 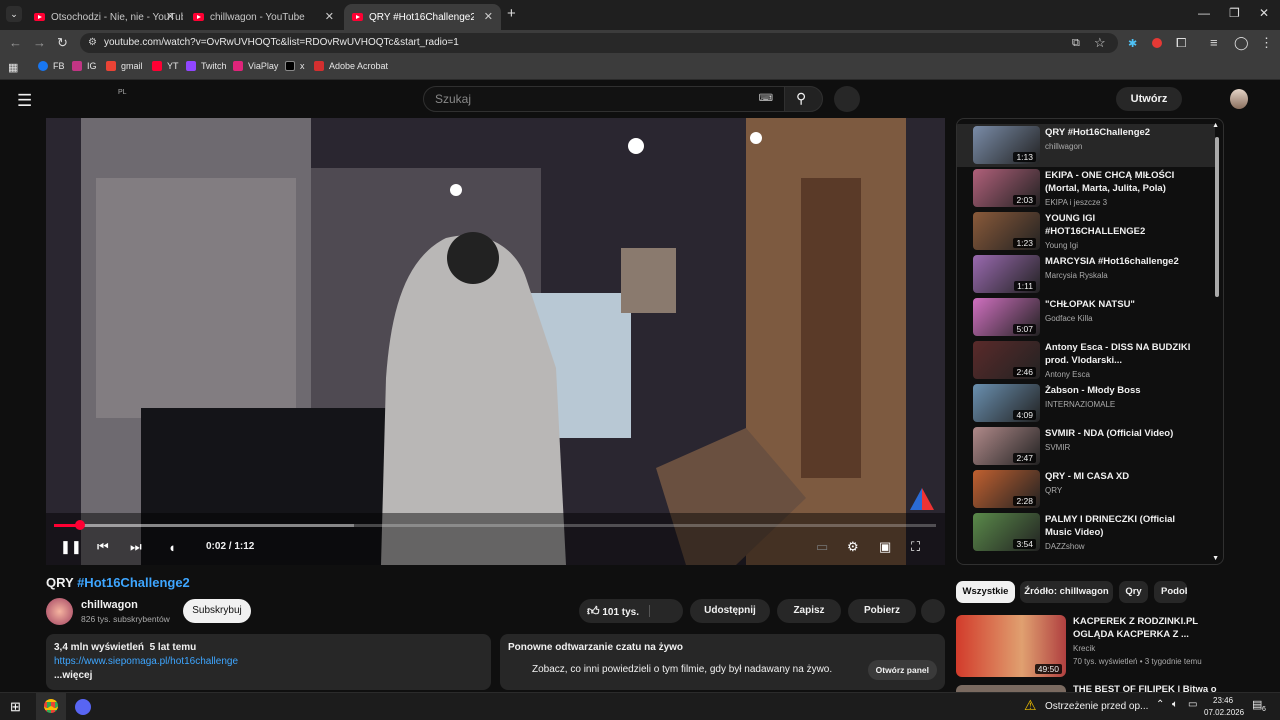 What do you see at coordinates (1149, 99) in the screenshot?
I see `create-button: Utwórz` at bounding box center [1149, 99].